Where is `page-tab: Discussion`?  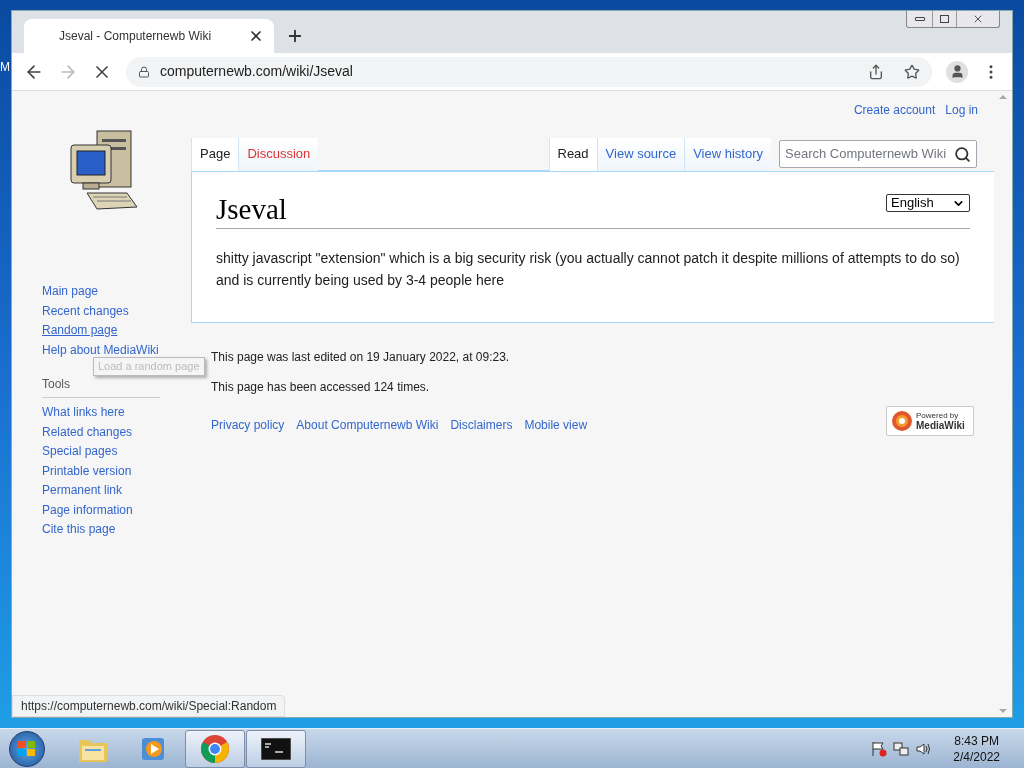 page-tab: Discussion is located at coordinates (278, 154).